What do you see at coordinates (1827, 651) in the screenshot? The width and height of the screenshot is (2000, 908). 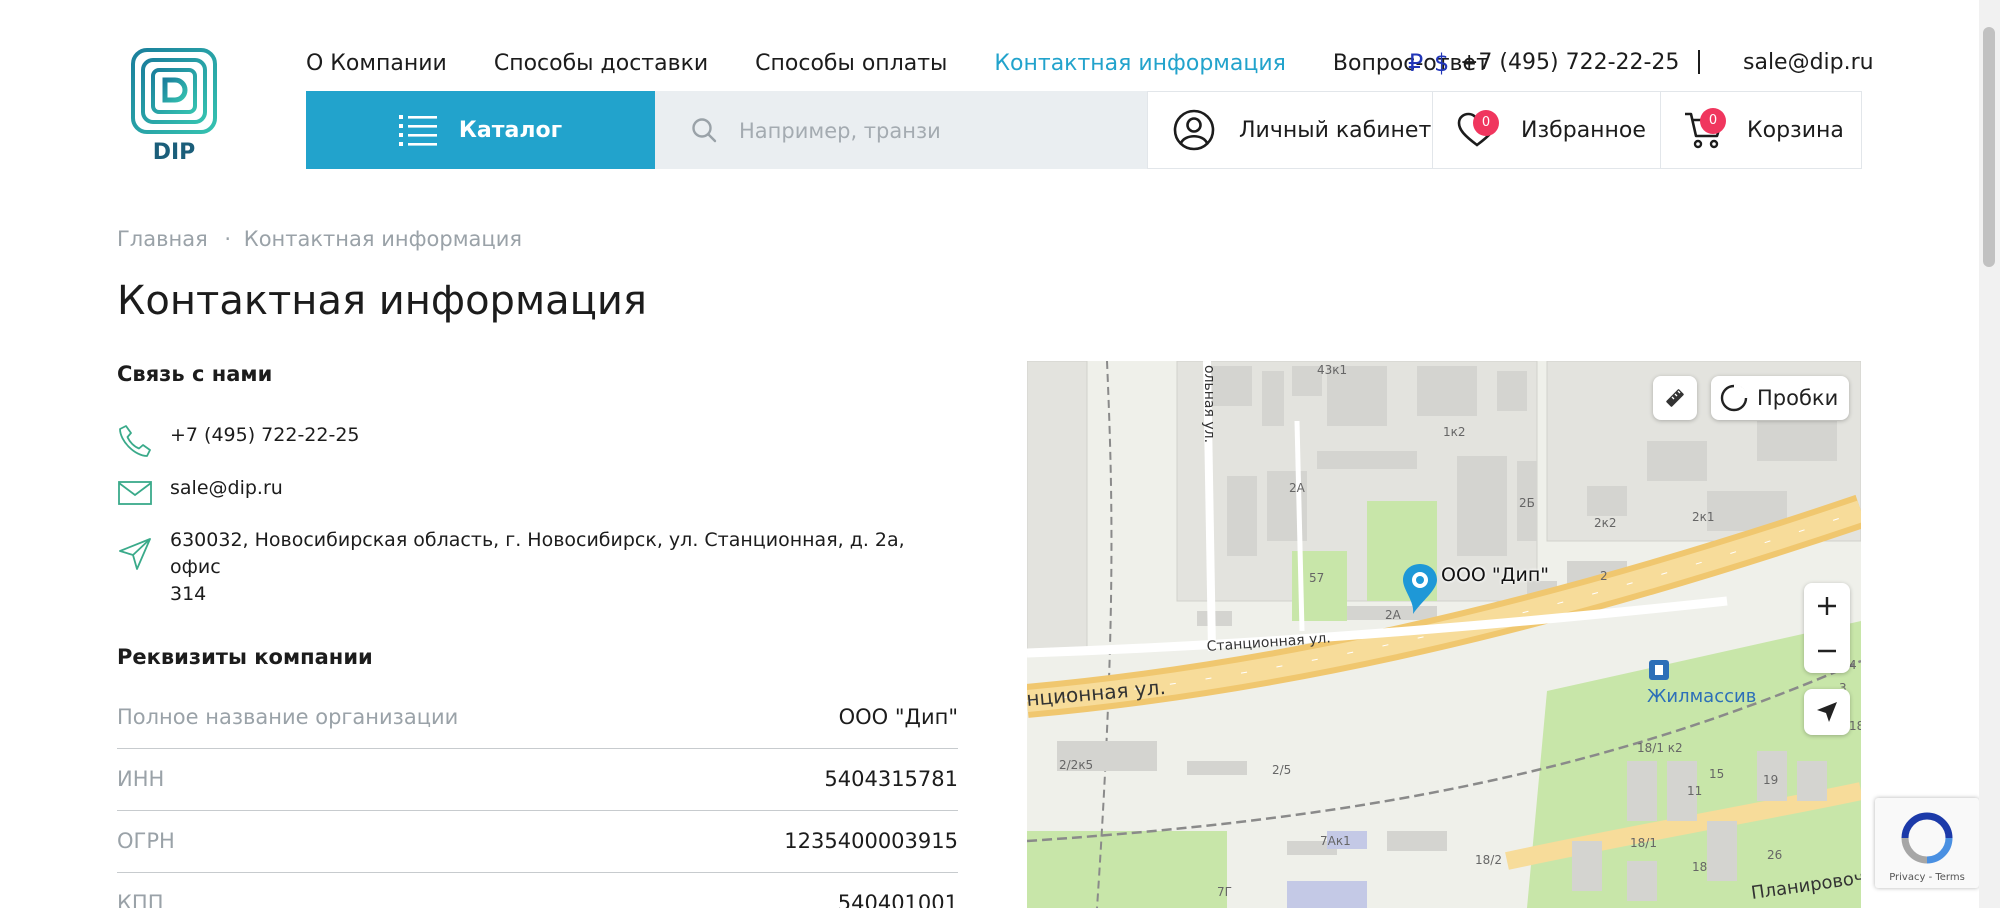 I see `zoom-out-icon` at bounding box center [1827, 651].